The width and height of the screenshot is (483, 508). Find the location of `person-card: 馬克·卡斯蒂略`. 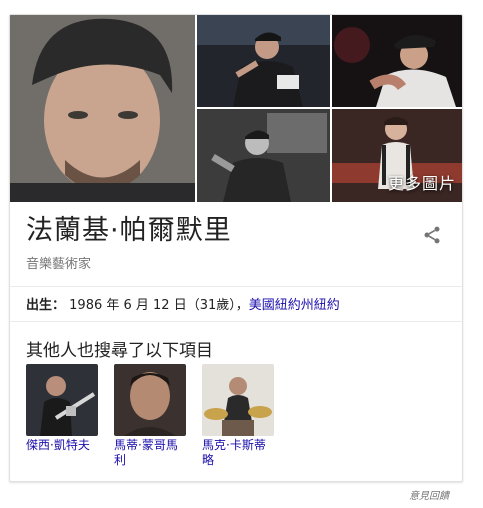

person-card: 馬克·卡斯蒂略 is located at coordinates (238, 416).